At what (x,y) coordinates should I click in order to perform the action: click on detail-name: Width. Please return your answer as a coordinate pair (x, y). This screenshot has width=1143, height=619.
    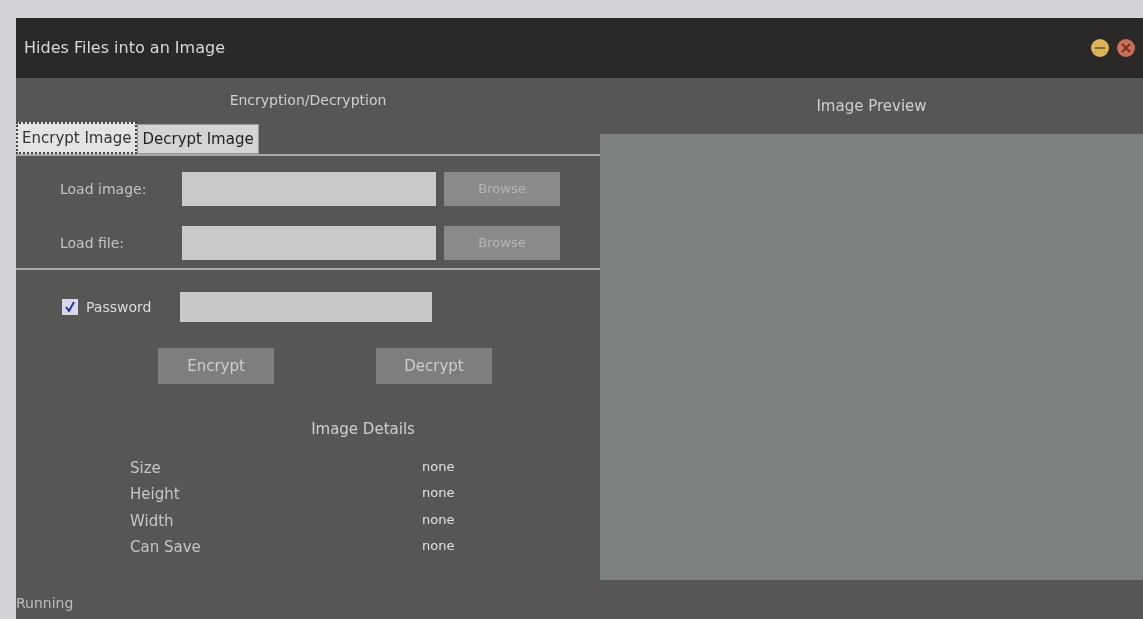
    Looking at the image, I should click on (152, 521).